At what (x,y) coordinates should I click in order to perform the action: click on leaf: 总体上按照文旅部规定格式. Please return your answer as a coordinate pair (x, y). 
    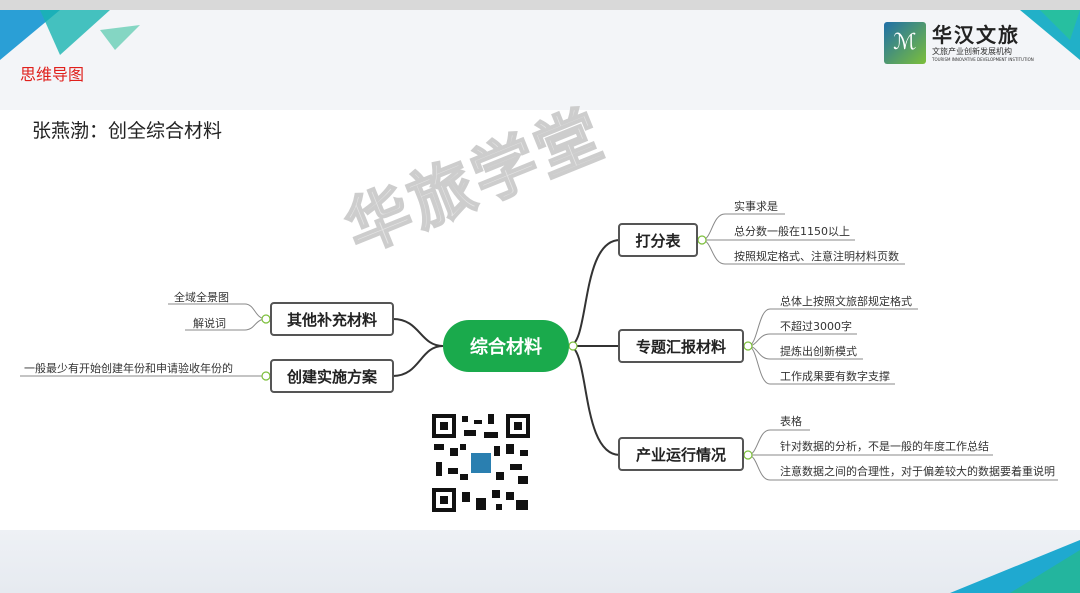
    Looking at the image, I should click on (846, 301).